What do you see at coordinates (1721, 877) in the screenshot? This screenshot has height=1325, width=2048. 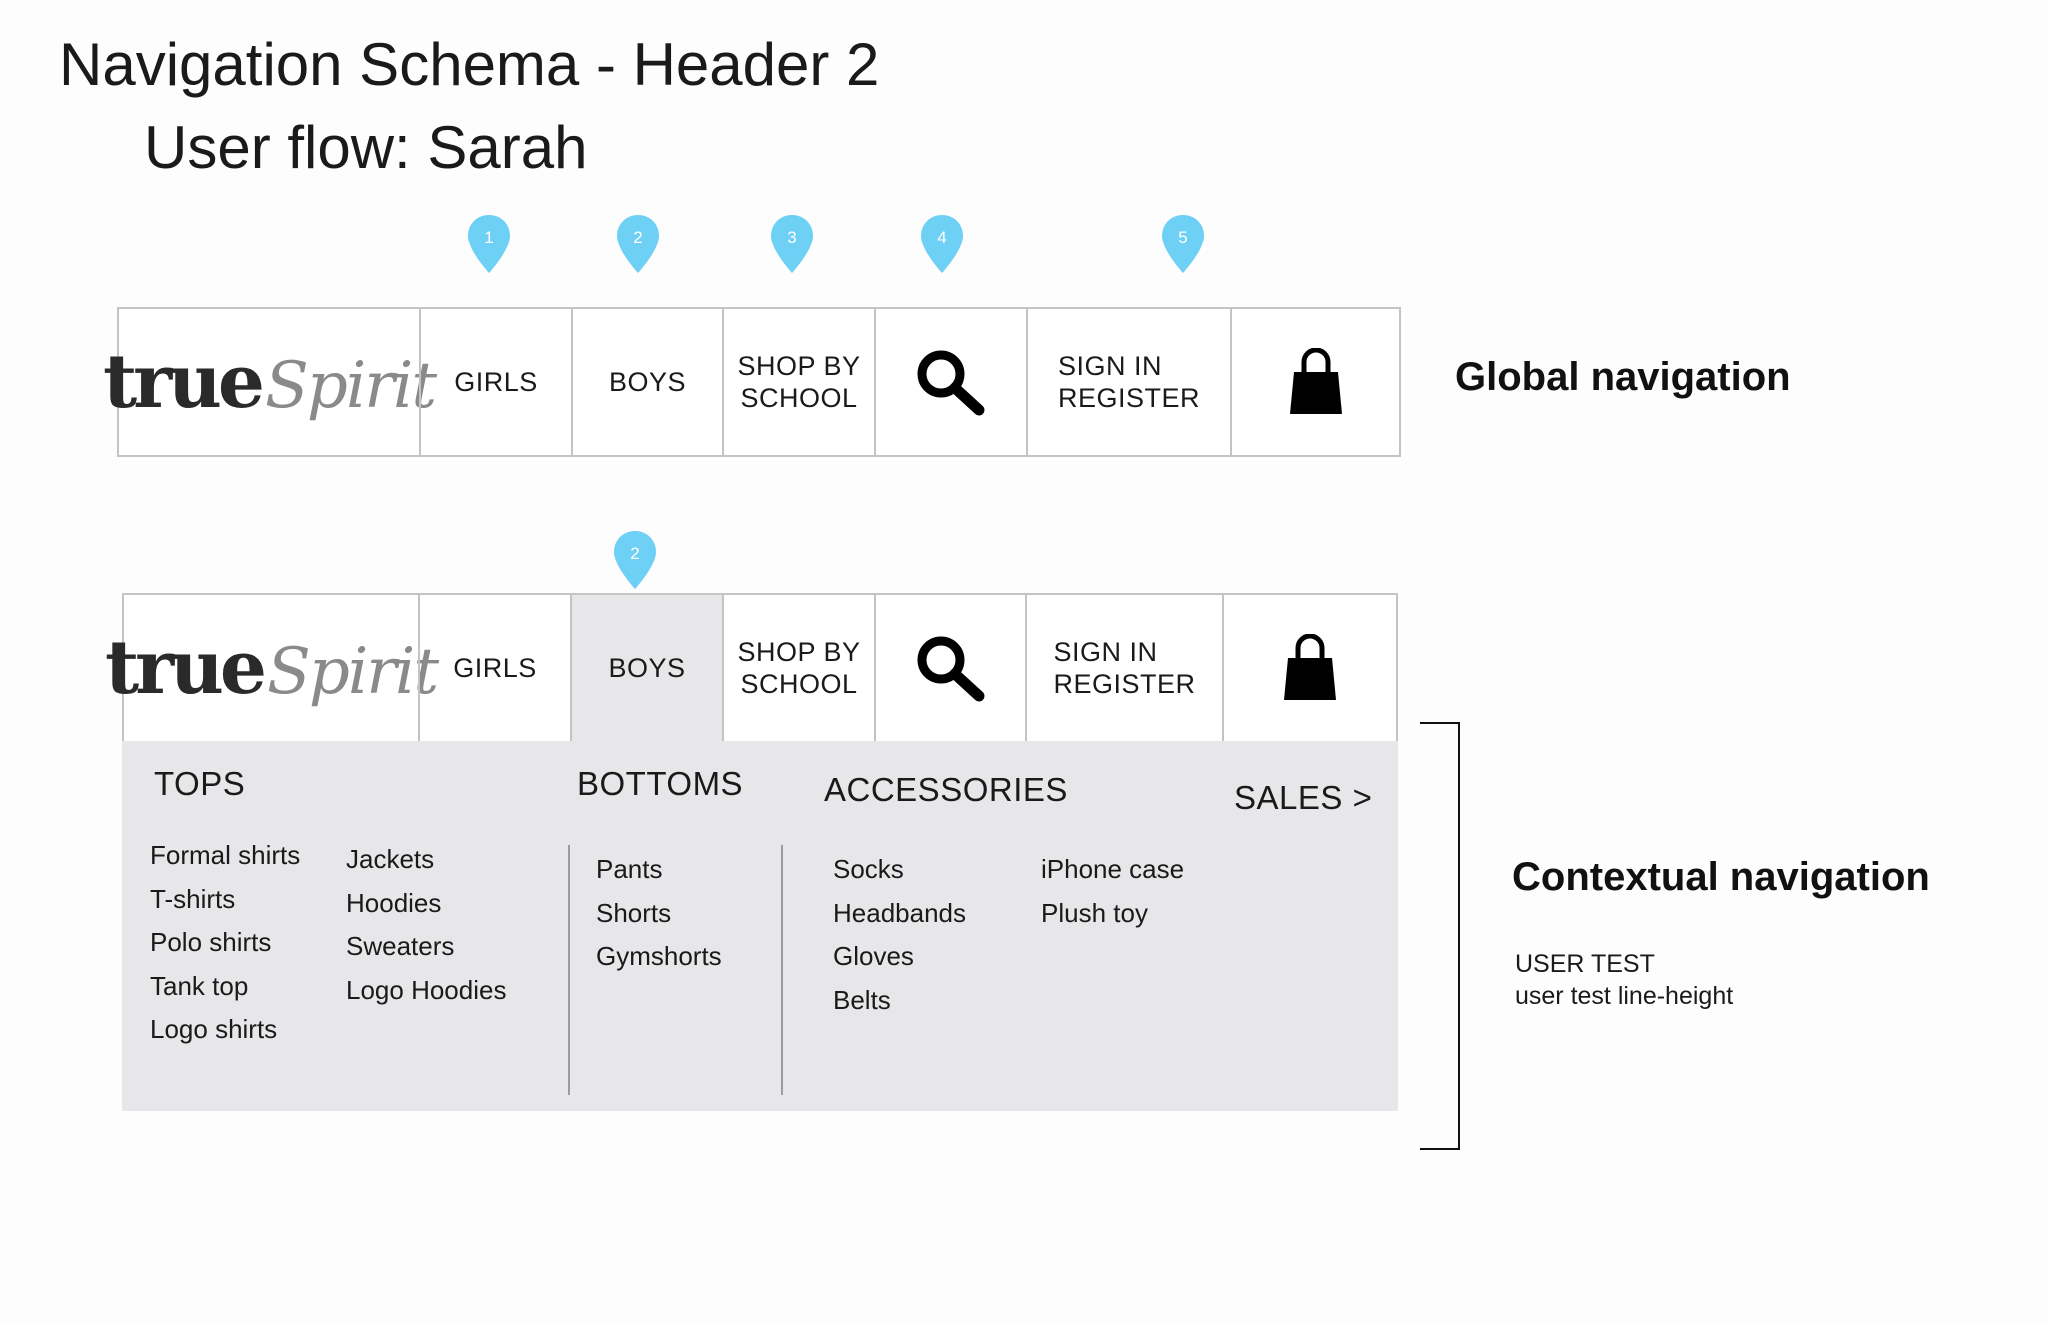 I see `contextual-navigation-label: Contextual navigation` at bounding box center [1721, 877].